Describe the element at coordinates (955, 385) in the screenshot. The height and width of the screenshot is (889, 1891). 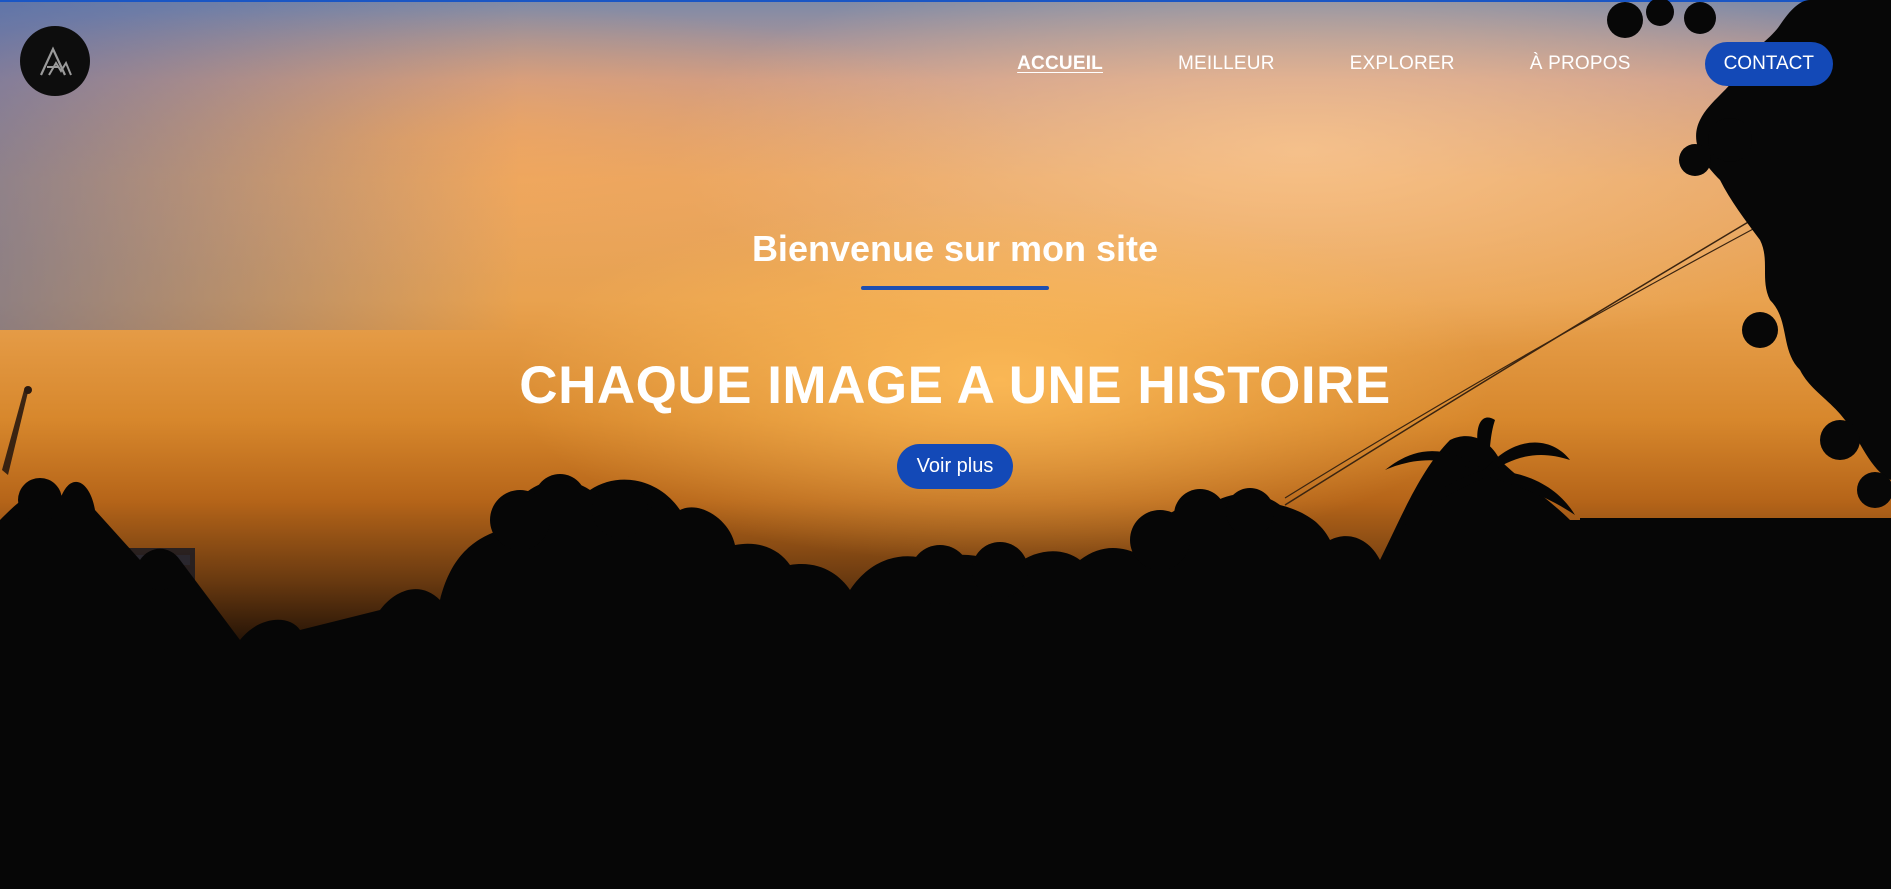
I see `hero-tagline: CHAQUE IMAGE A UNE HISTOIRE` at that location.